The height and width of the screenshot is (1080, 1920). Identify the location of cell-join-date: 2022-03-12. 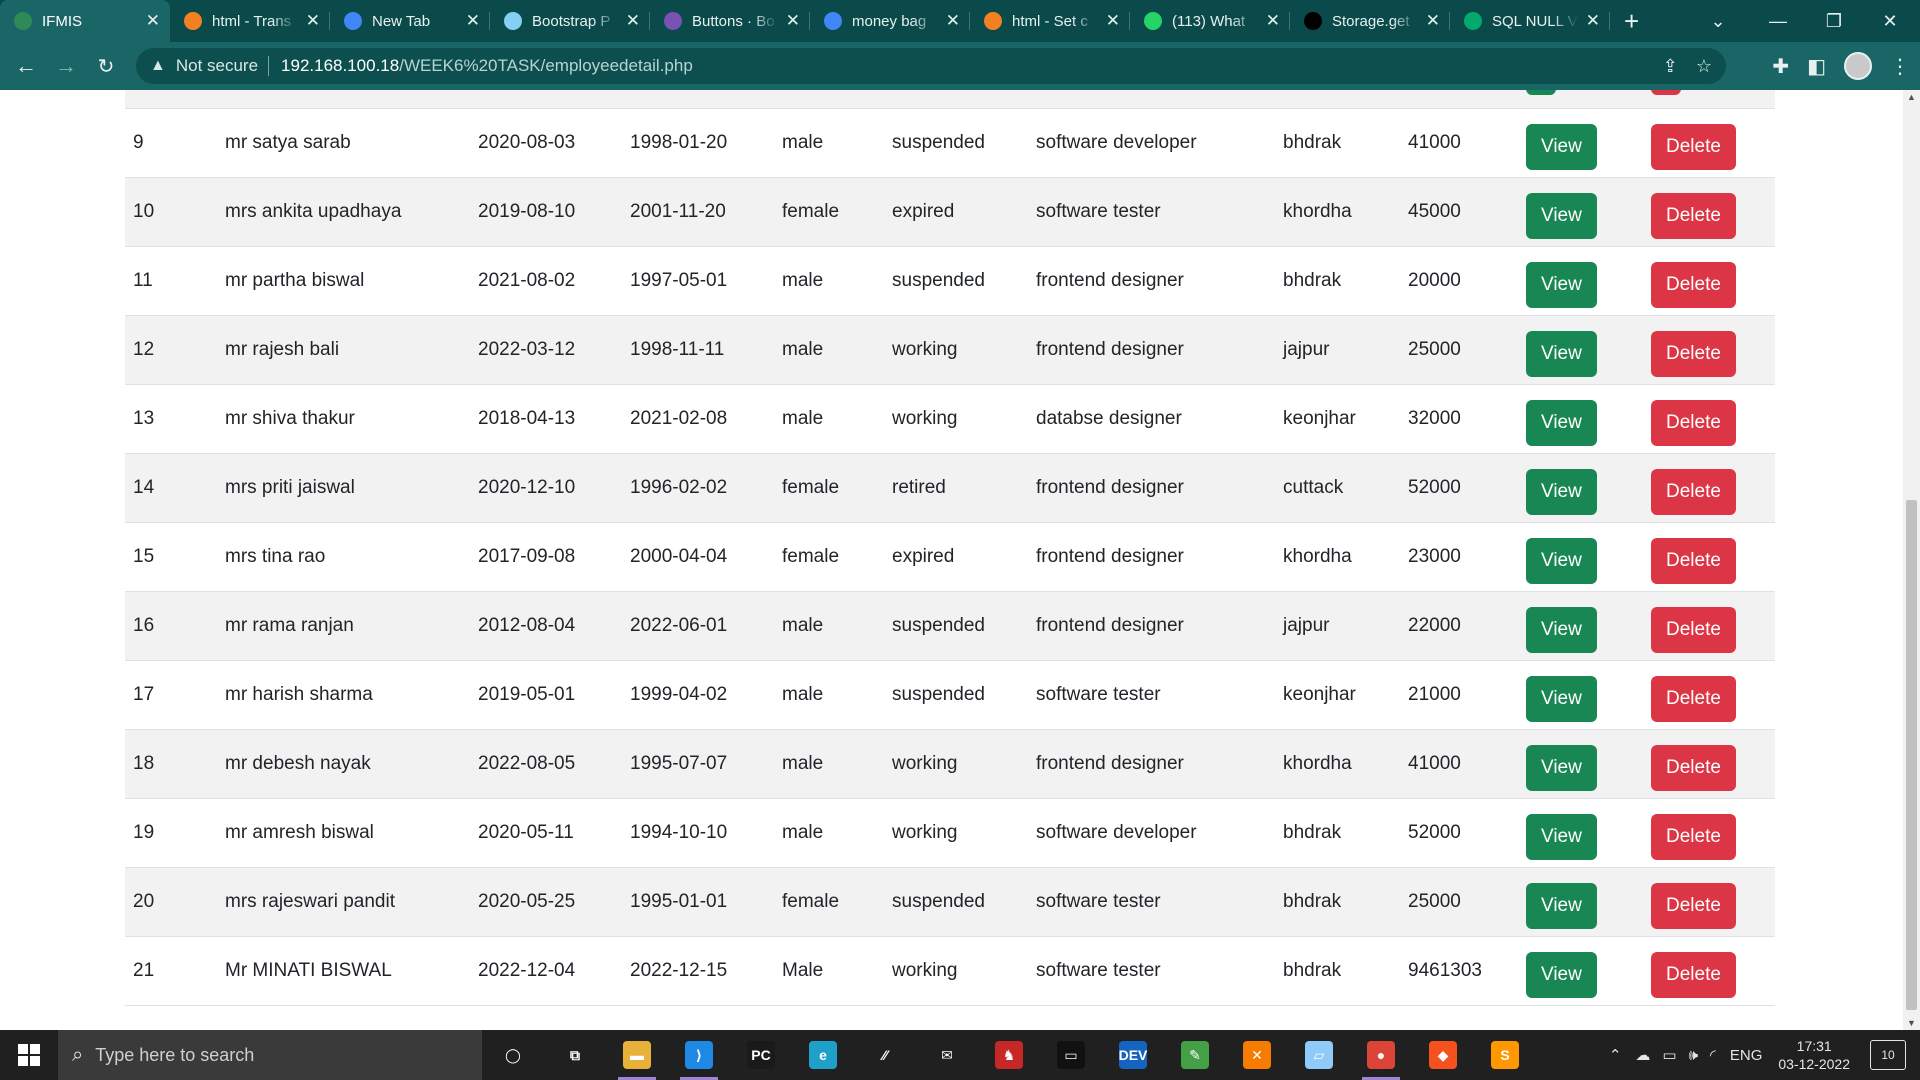
(546, 350).